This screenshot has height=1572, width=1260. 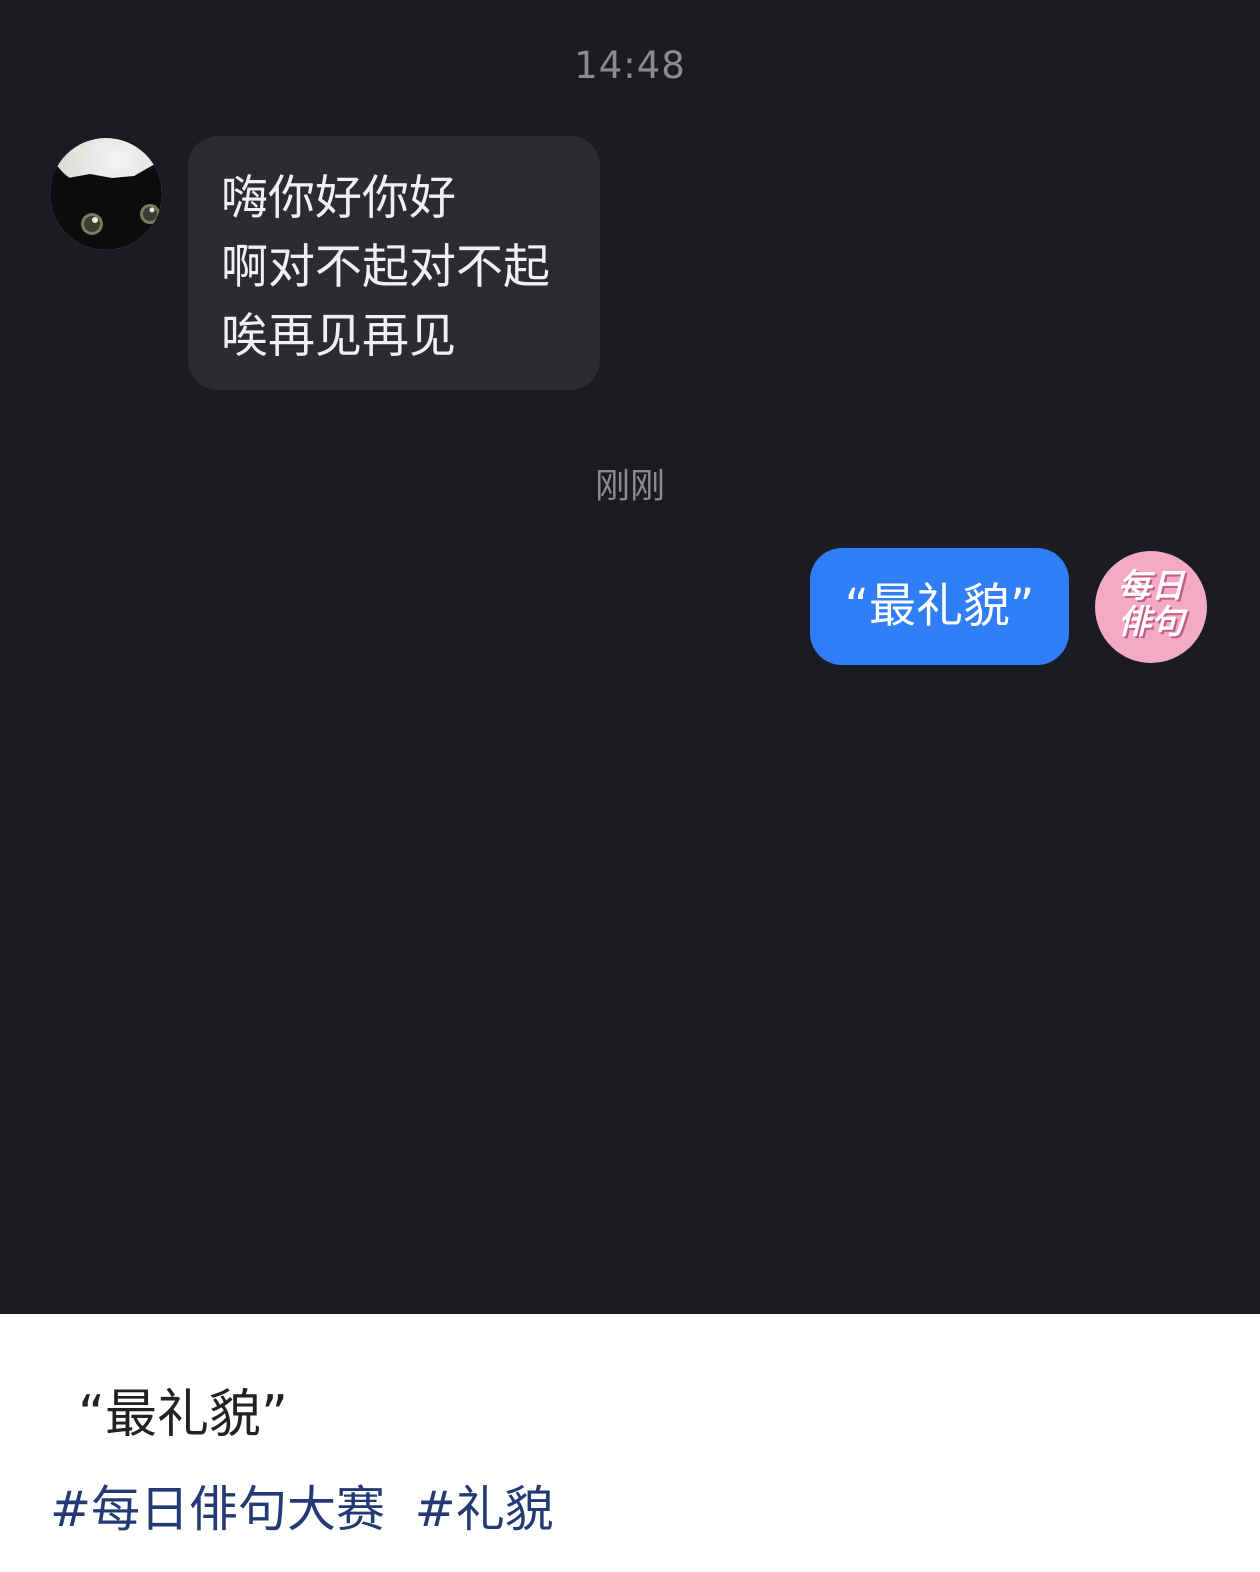 I want to click on cat-avatar, so click(x=106, y=194).